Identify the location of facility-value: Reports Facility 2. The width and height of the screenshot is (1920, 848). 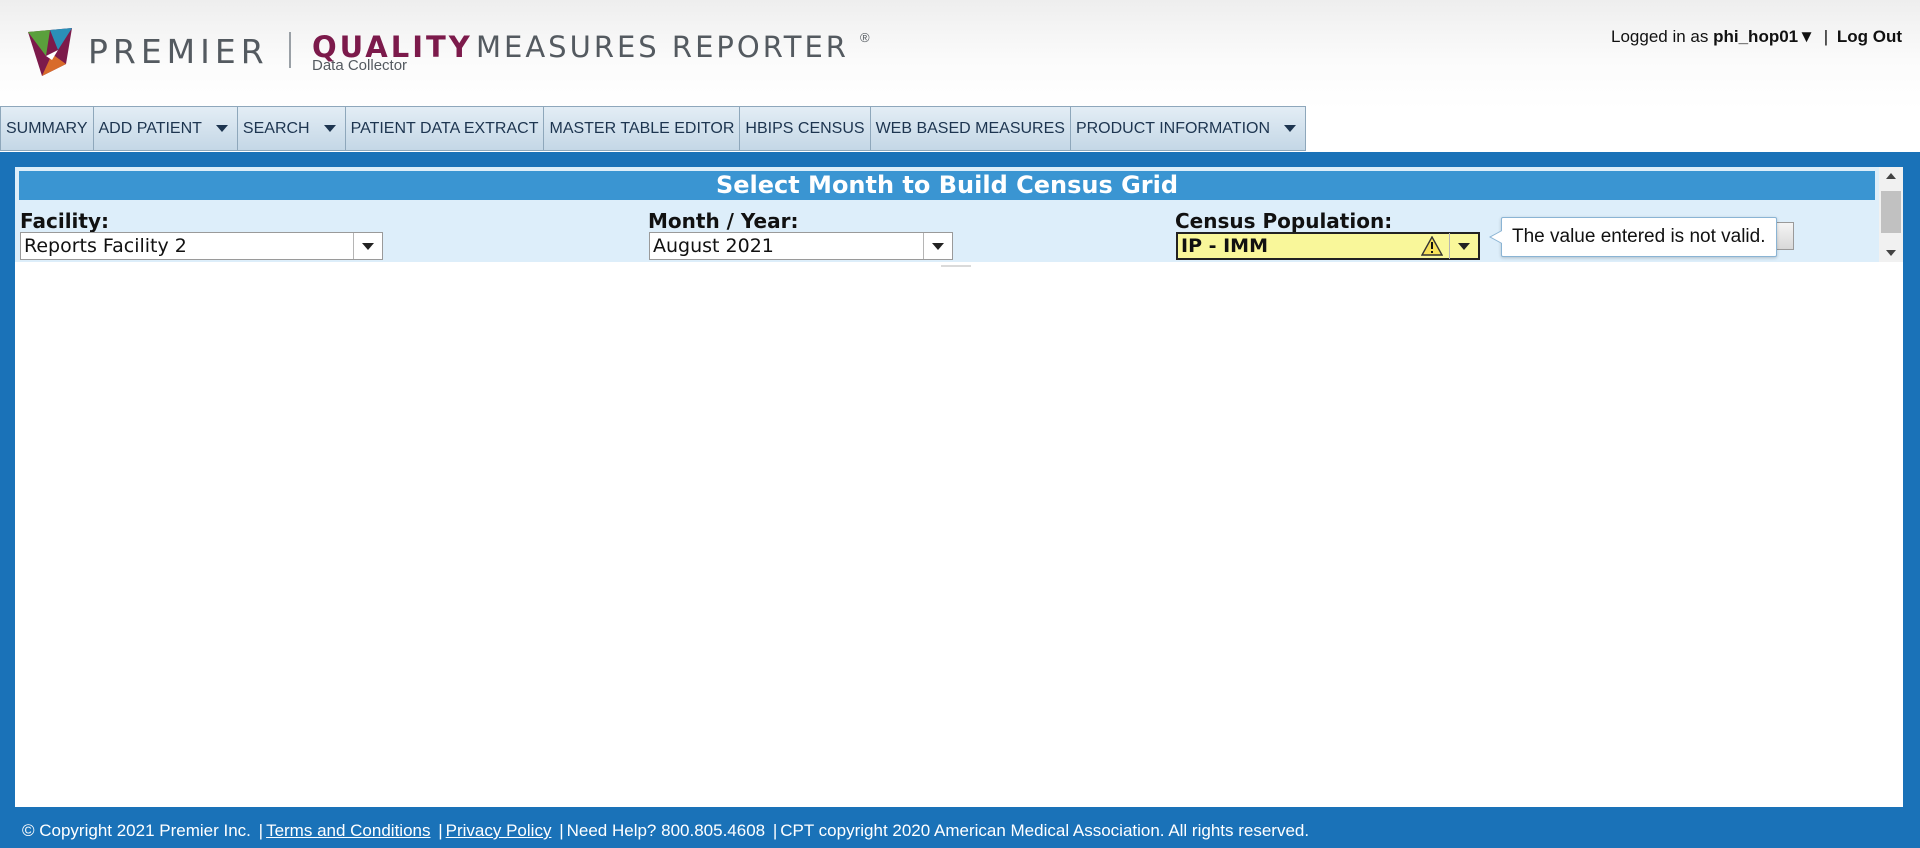
(105, 246).